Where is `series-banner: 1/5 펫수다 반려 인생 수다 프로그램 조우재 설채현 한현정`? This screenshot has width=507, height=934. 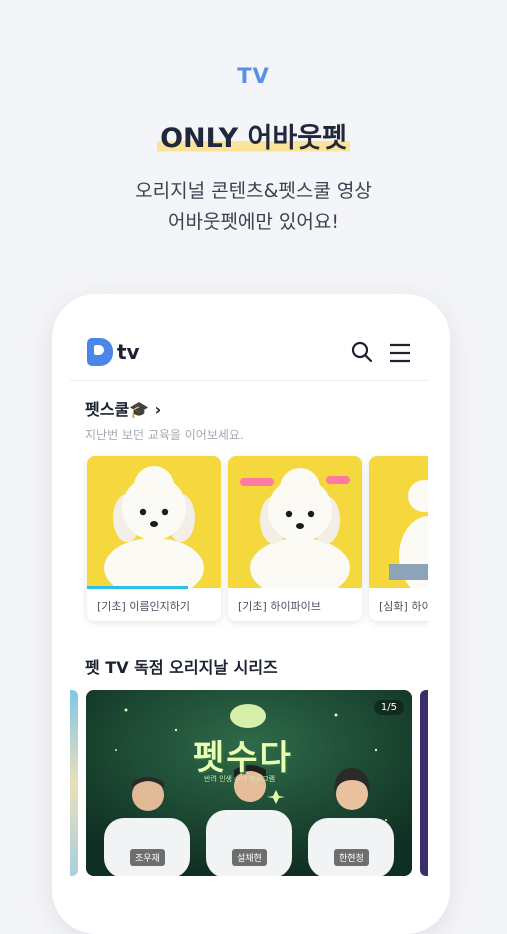 series-banner: 1/5 펫수다 반려 인생 수다 프로그램 조우재 설채현 한현정 is located at coordinates (249, 783).